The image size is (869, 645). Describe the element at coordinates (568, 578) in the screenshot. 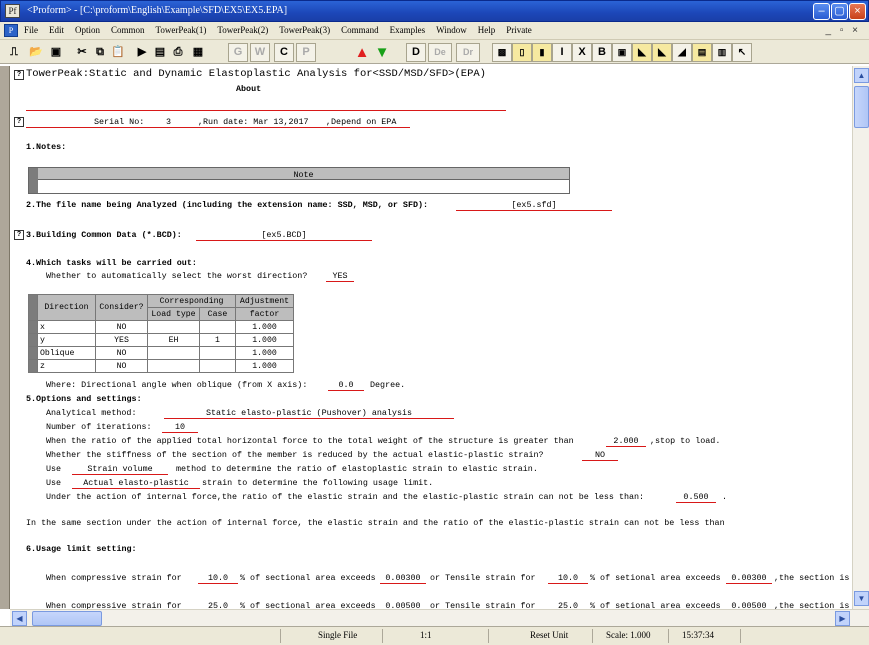

I see `usage-1-tensile-pct: 10.0` at that location.